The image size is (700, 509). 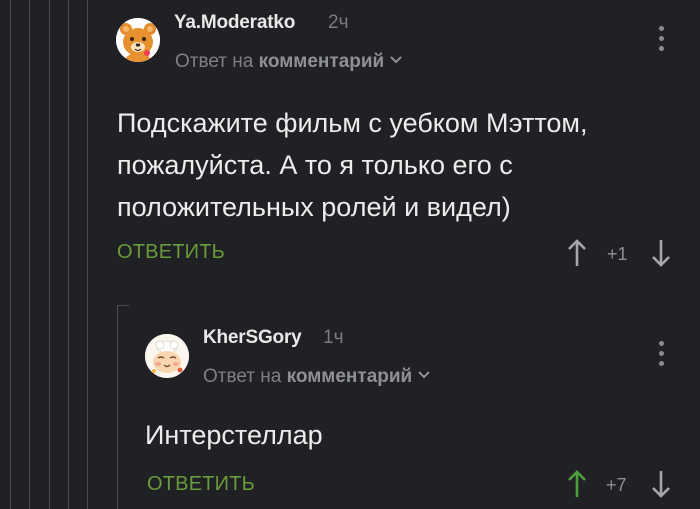 I want to click on bear-avatar-icon, so click(x=138, y=40).